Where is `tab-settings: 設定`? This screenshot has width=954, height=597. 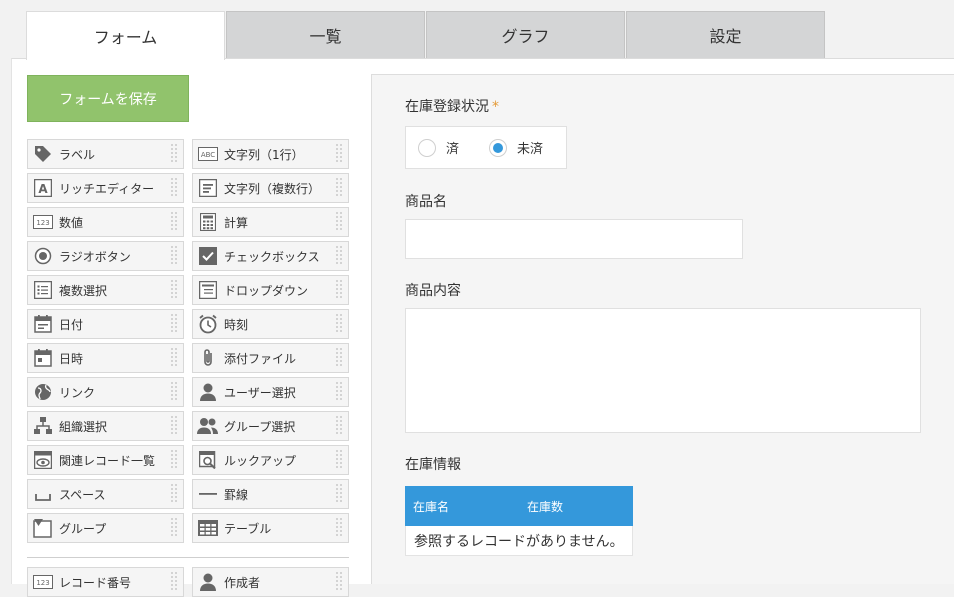 tab-settings: 設定 is located at coordinates (725, 34).